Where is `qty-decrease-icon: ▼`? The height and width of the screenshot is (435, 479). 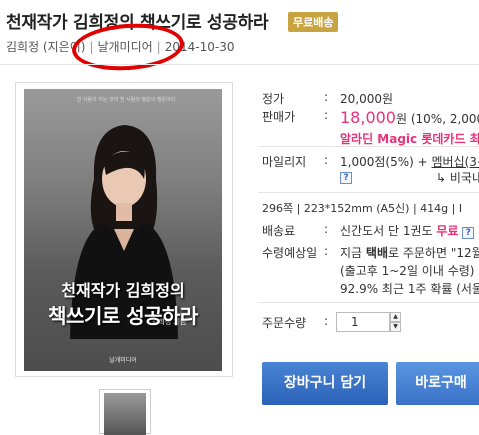
qty-decrease-icon: ▼ is located at coordinates (395, 327).